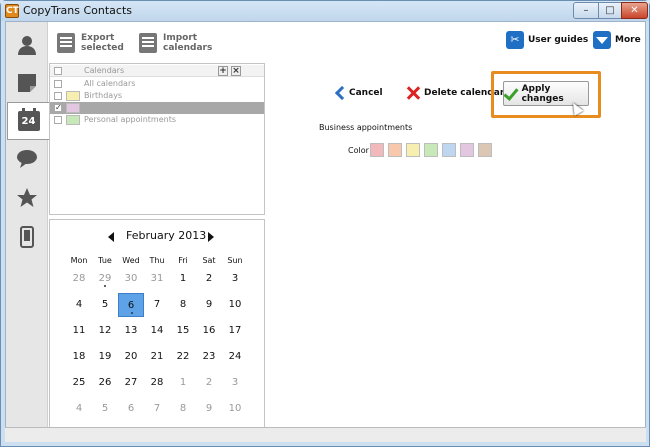 The image size is (650, 447). What do you see at coordinates (157, 108) in the screenshot?
I see `calendar-row-selected: ✓` at bounding box center [157, 108].